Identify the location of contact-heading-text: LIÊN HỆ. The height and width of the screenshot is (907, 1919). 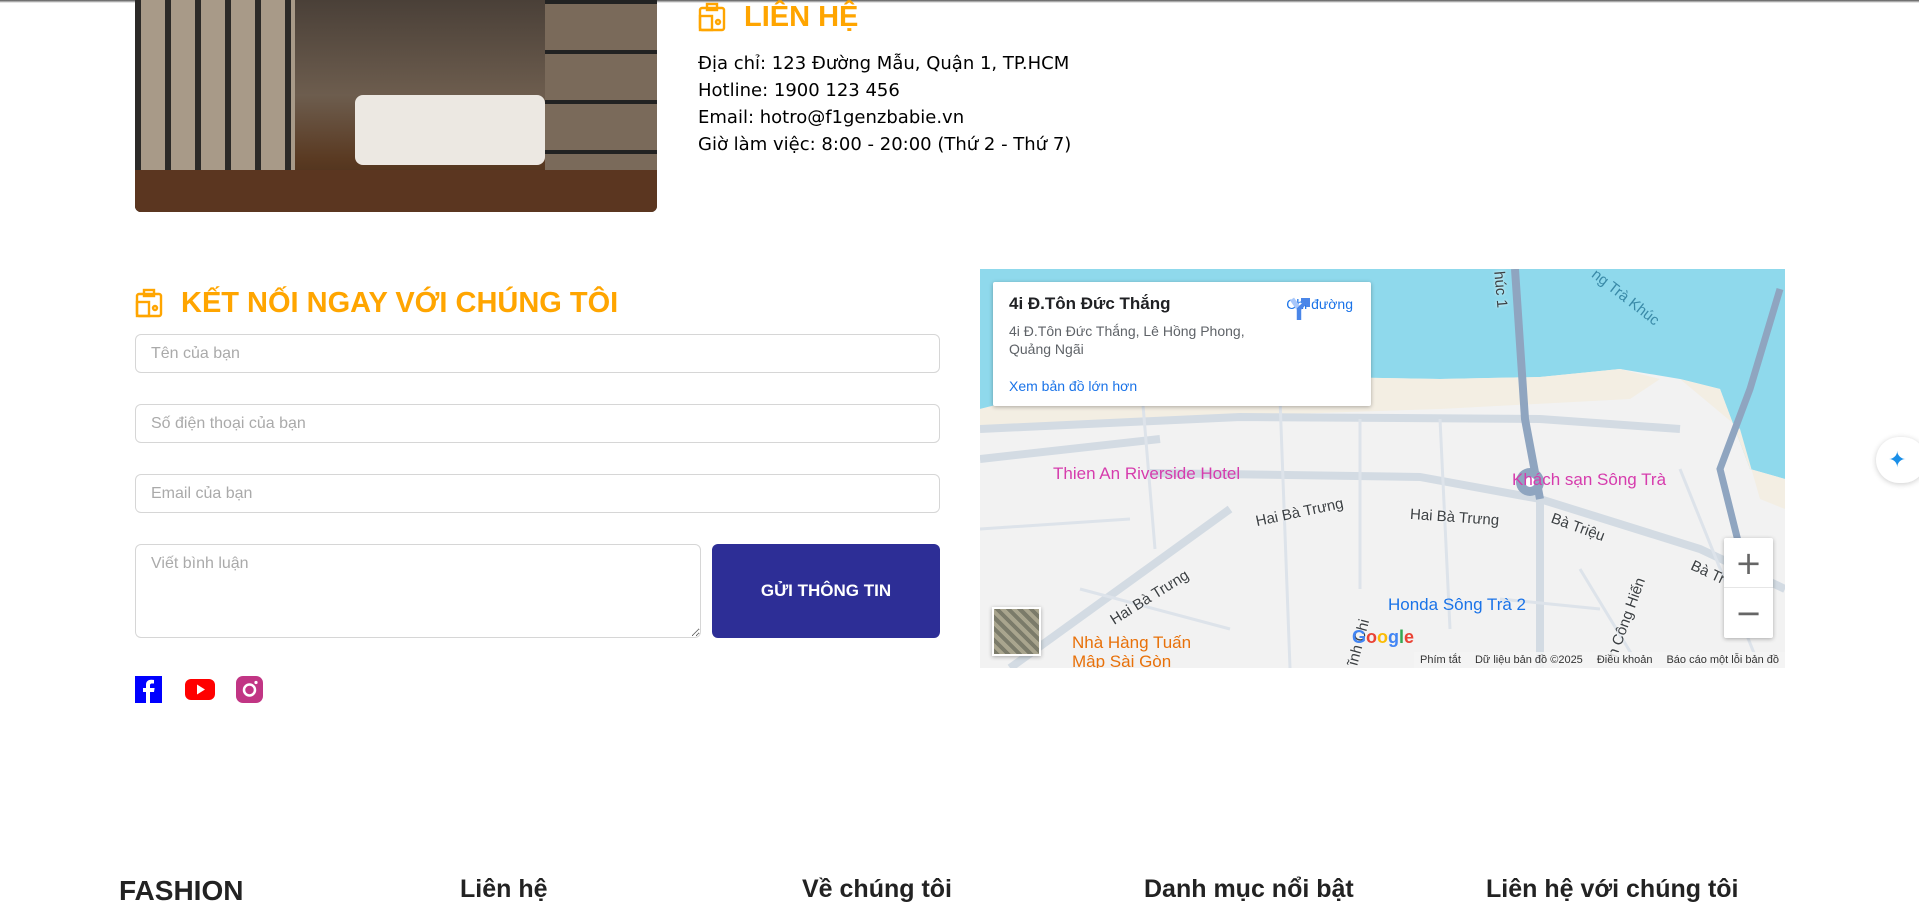
(801, 16).